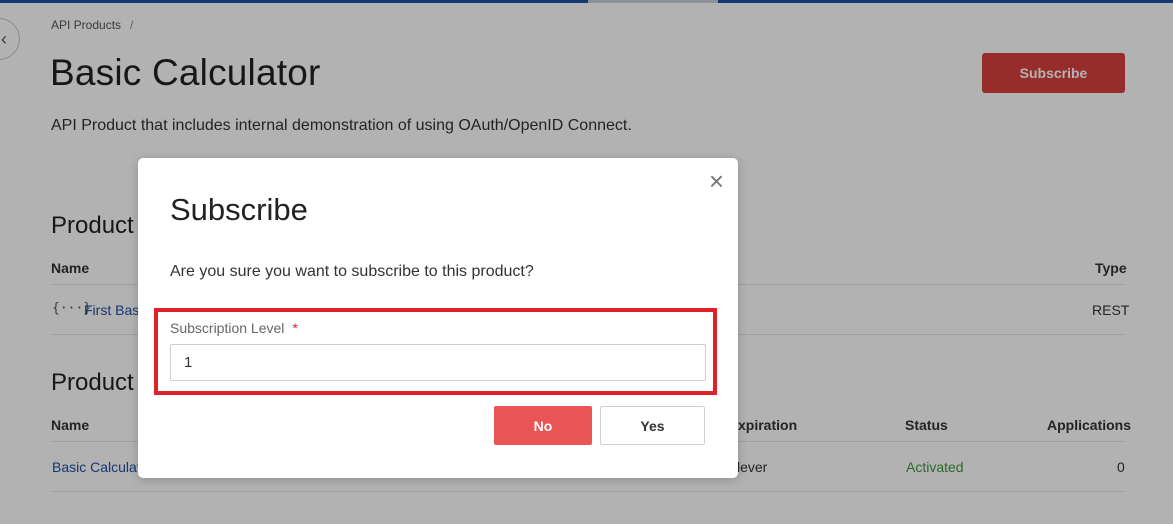 The image size is (1173, 524). What do you see at coordinates (239, 209) in the screenshot?
I see `dialog-title: Subscribe` at bounding box center [239, 209].